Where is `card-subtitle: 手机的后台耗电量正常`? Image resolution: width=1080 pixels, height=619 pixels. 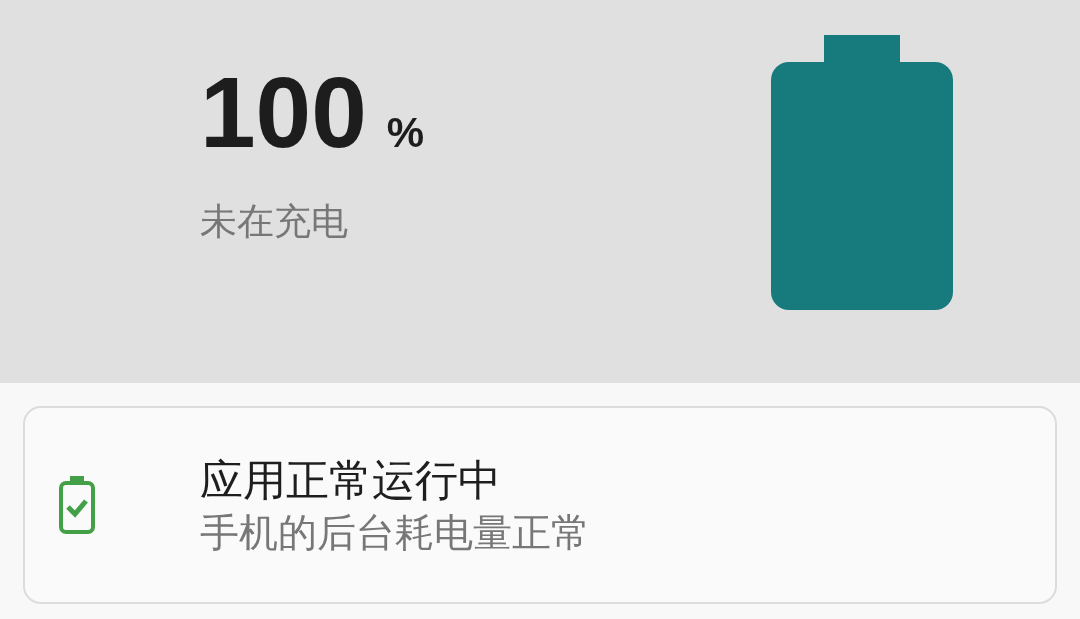 card-subtitle: 手机的后台耗电量正常 is located at coordinates (395, 533).